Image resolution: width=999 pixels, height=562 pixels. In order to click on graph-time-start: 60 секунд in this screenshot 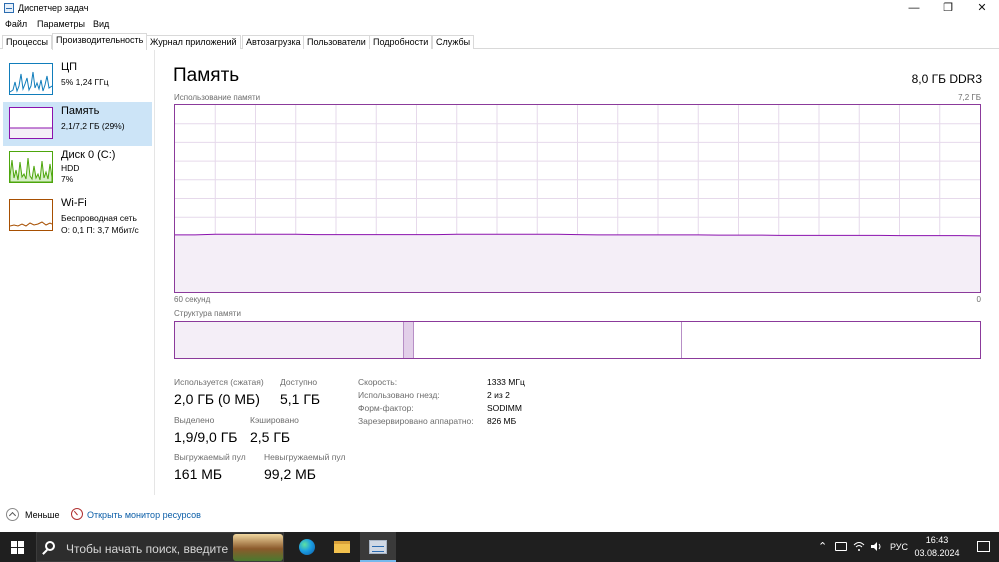, I will do `click(192, 299)`.